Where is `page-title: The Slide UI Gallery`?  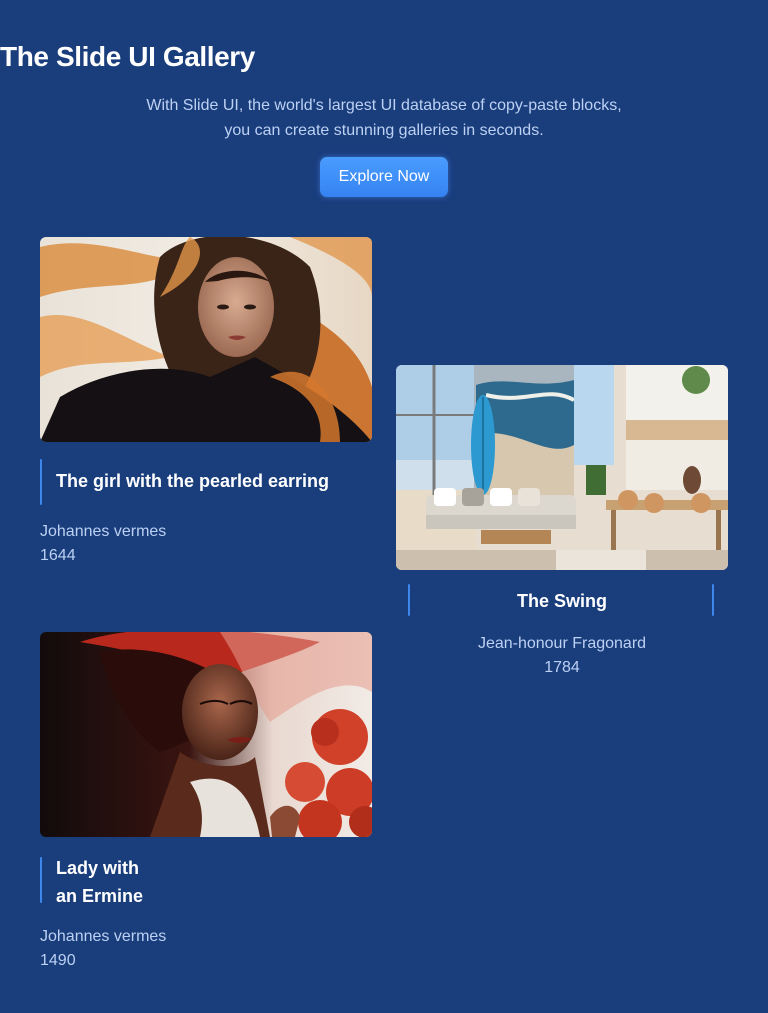
page-title: The Slide UI Gallery is located at coordinates (127, 56).